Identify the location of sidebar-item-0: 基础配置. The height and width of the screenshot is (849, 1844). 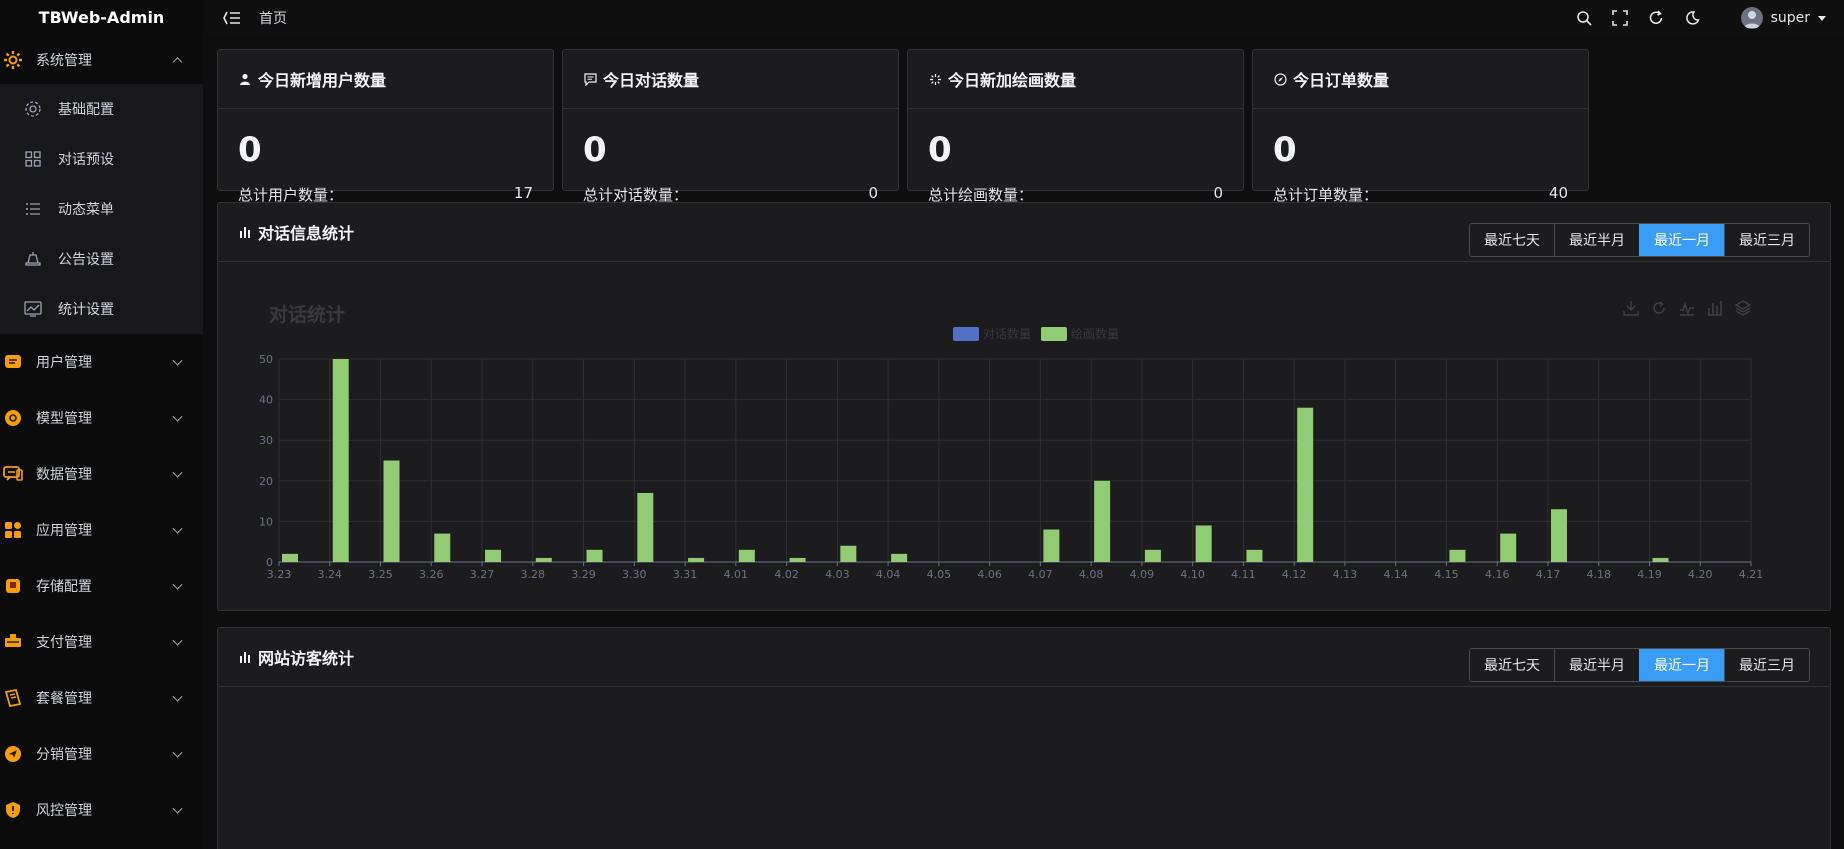
(101, 109).